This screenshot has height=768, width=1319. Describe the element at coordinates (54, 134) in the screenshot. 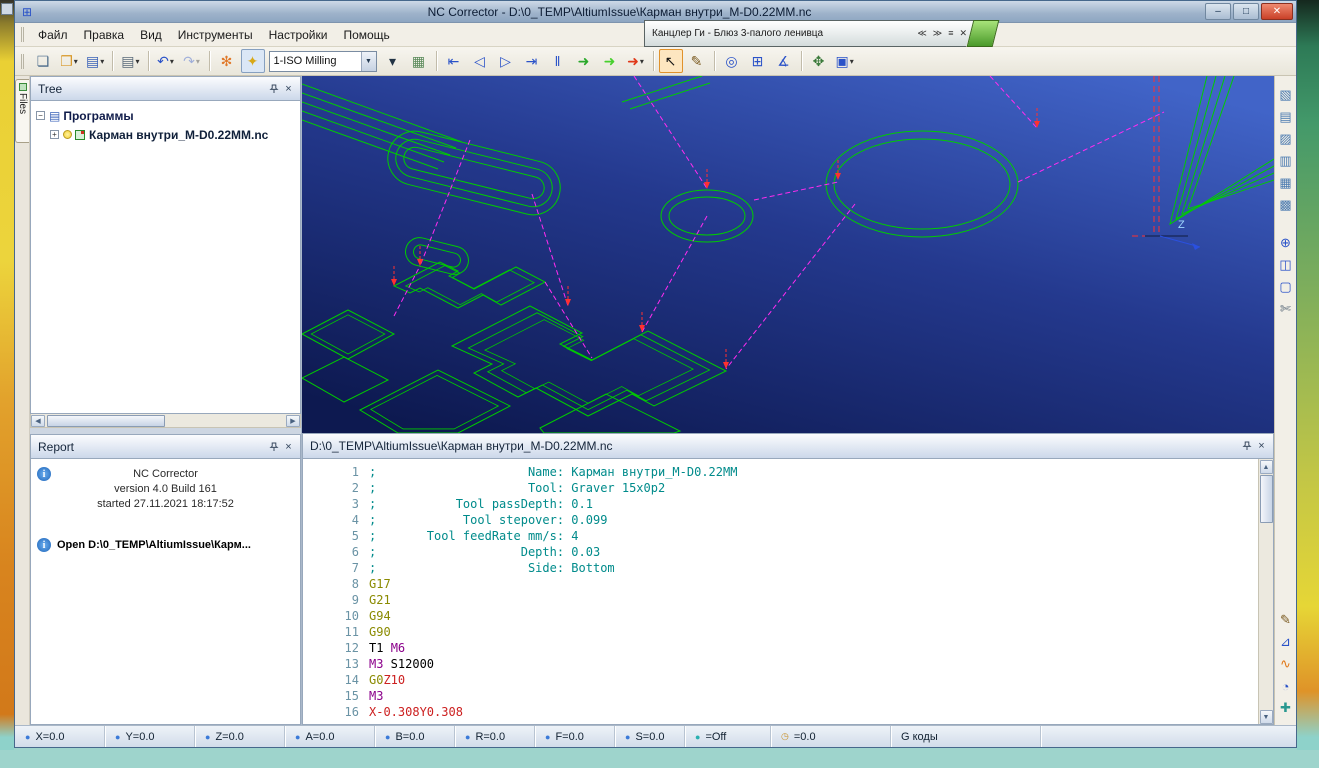

I see `expand-icon: +` at that location.